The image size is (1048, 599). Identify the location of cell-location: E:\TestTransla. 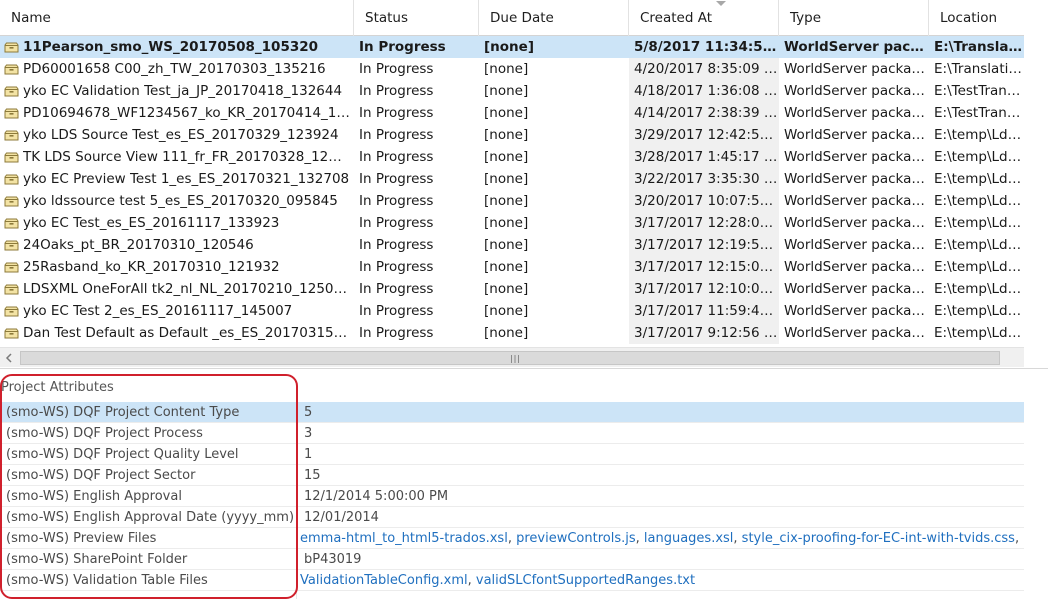
(979, 91).